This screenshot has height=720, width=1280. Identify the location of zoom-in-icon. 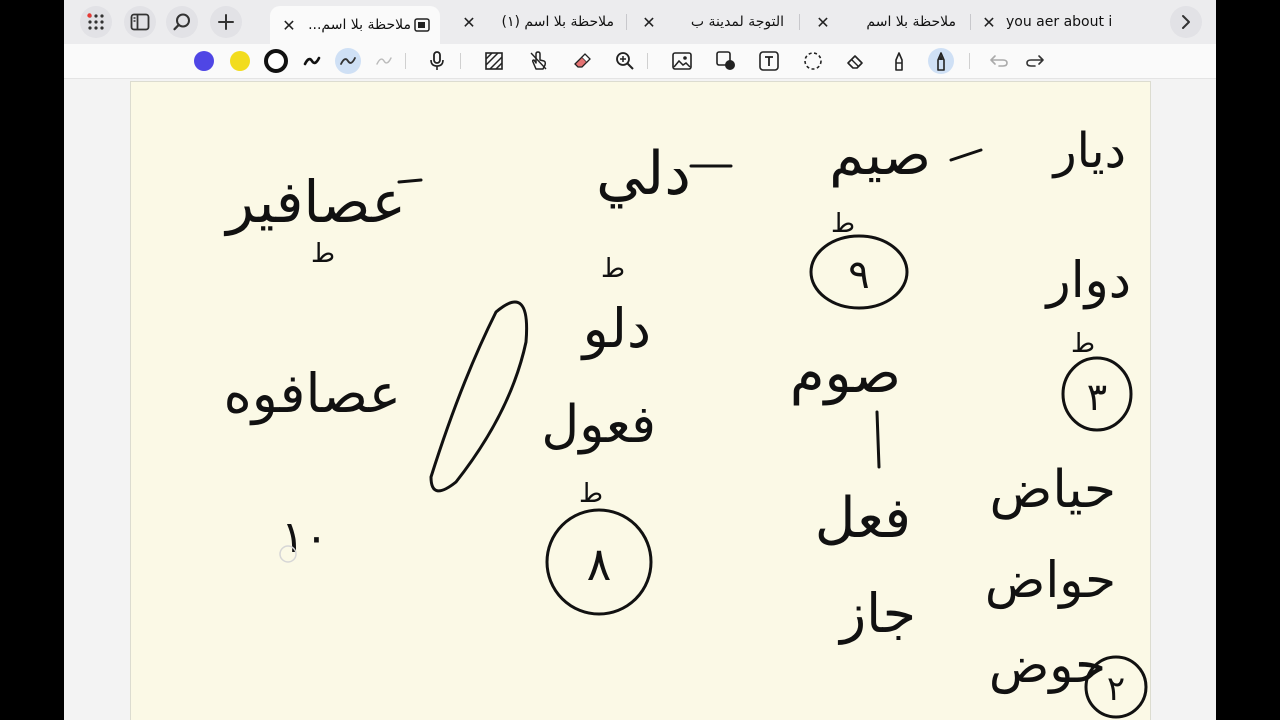
(625, 61).